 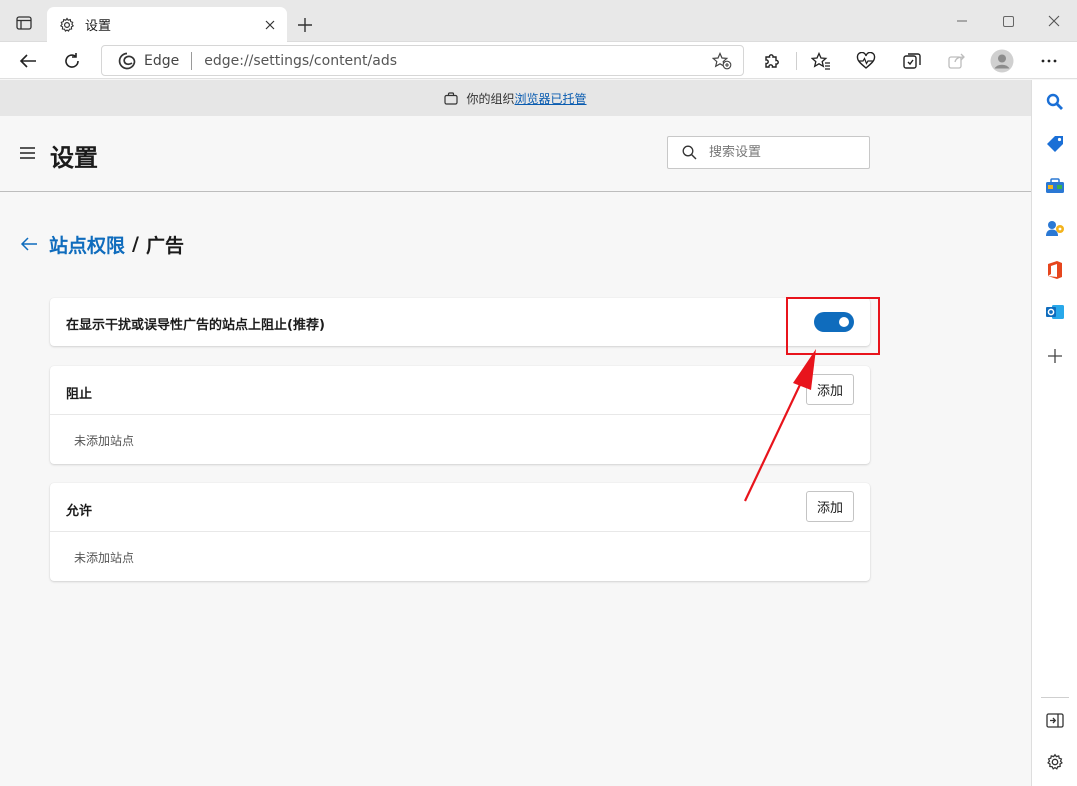 I want to click on close-window-button, so click(x=1054, y=21).